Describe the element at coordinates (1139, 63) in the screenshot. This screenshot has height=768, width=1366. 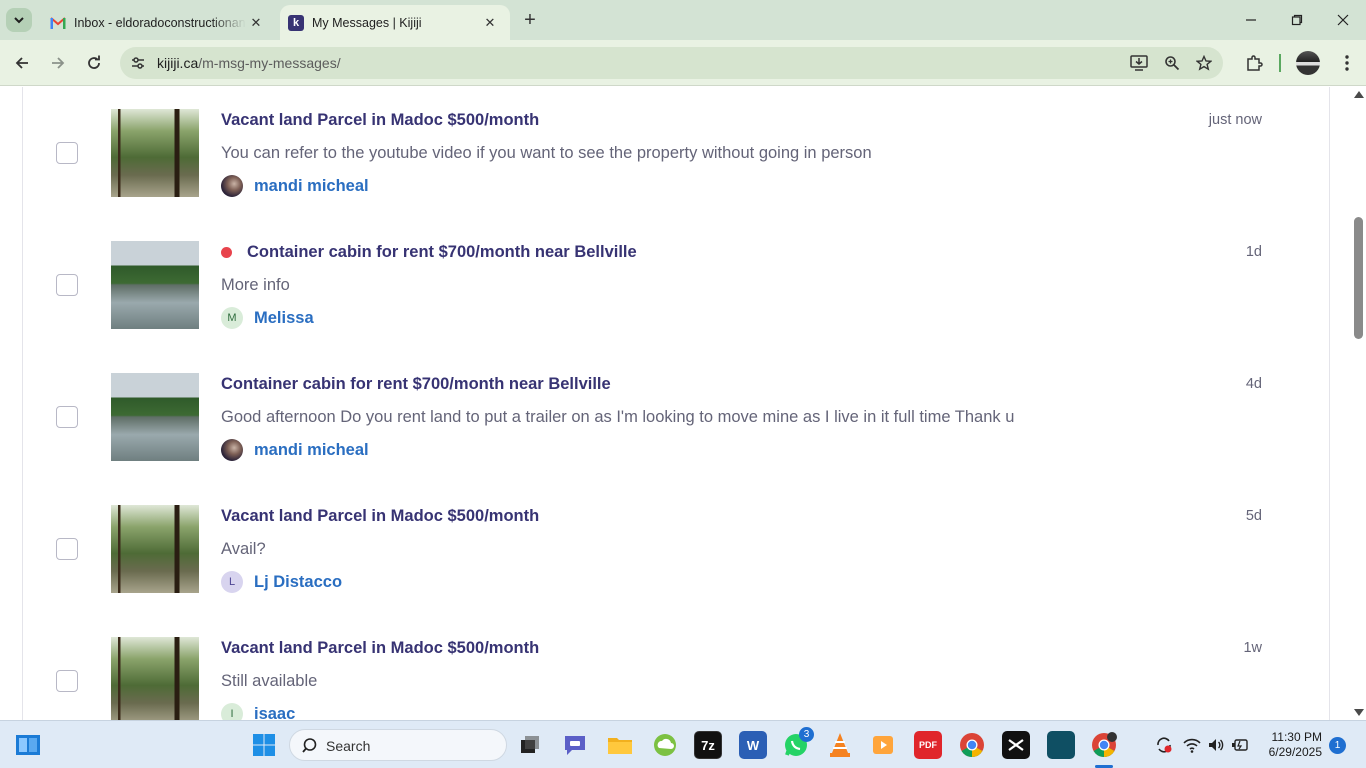
I see `install-app-icon` at that location.